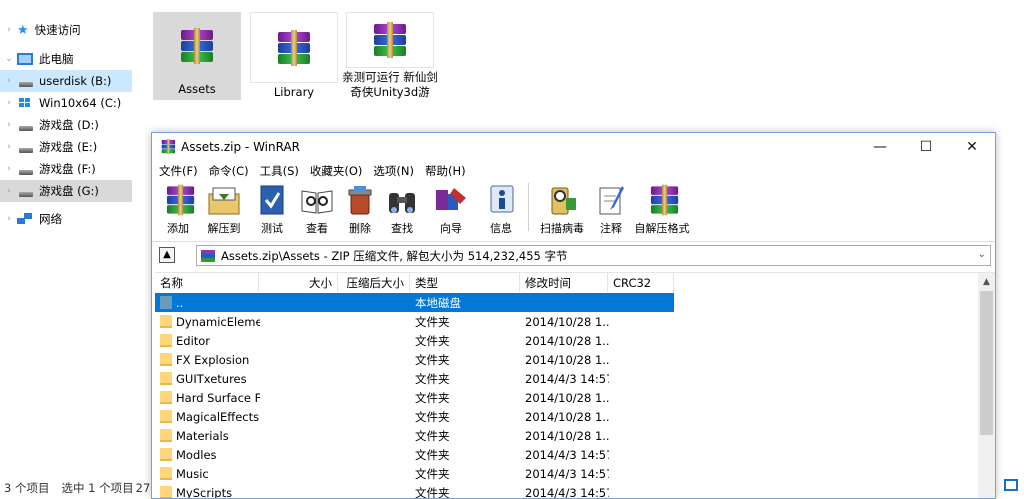 The image size is (1024, 499). I want to click on cell-name: MagicalEffects, so click(210, 416).